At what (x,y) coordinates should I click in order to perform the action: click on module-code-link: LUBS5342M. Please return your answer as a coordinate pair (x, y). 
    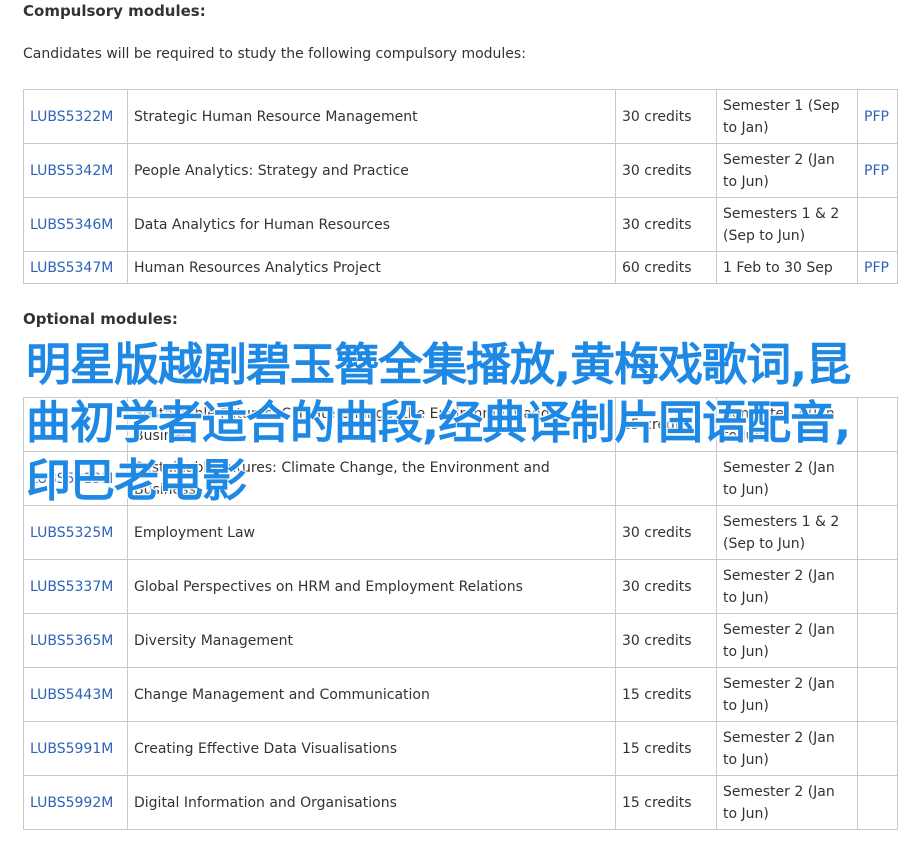
    Looking at the image, I should click on (71, 171).